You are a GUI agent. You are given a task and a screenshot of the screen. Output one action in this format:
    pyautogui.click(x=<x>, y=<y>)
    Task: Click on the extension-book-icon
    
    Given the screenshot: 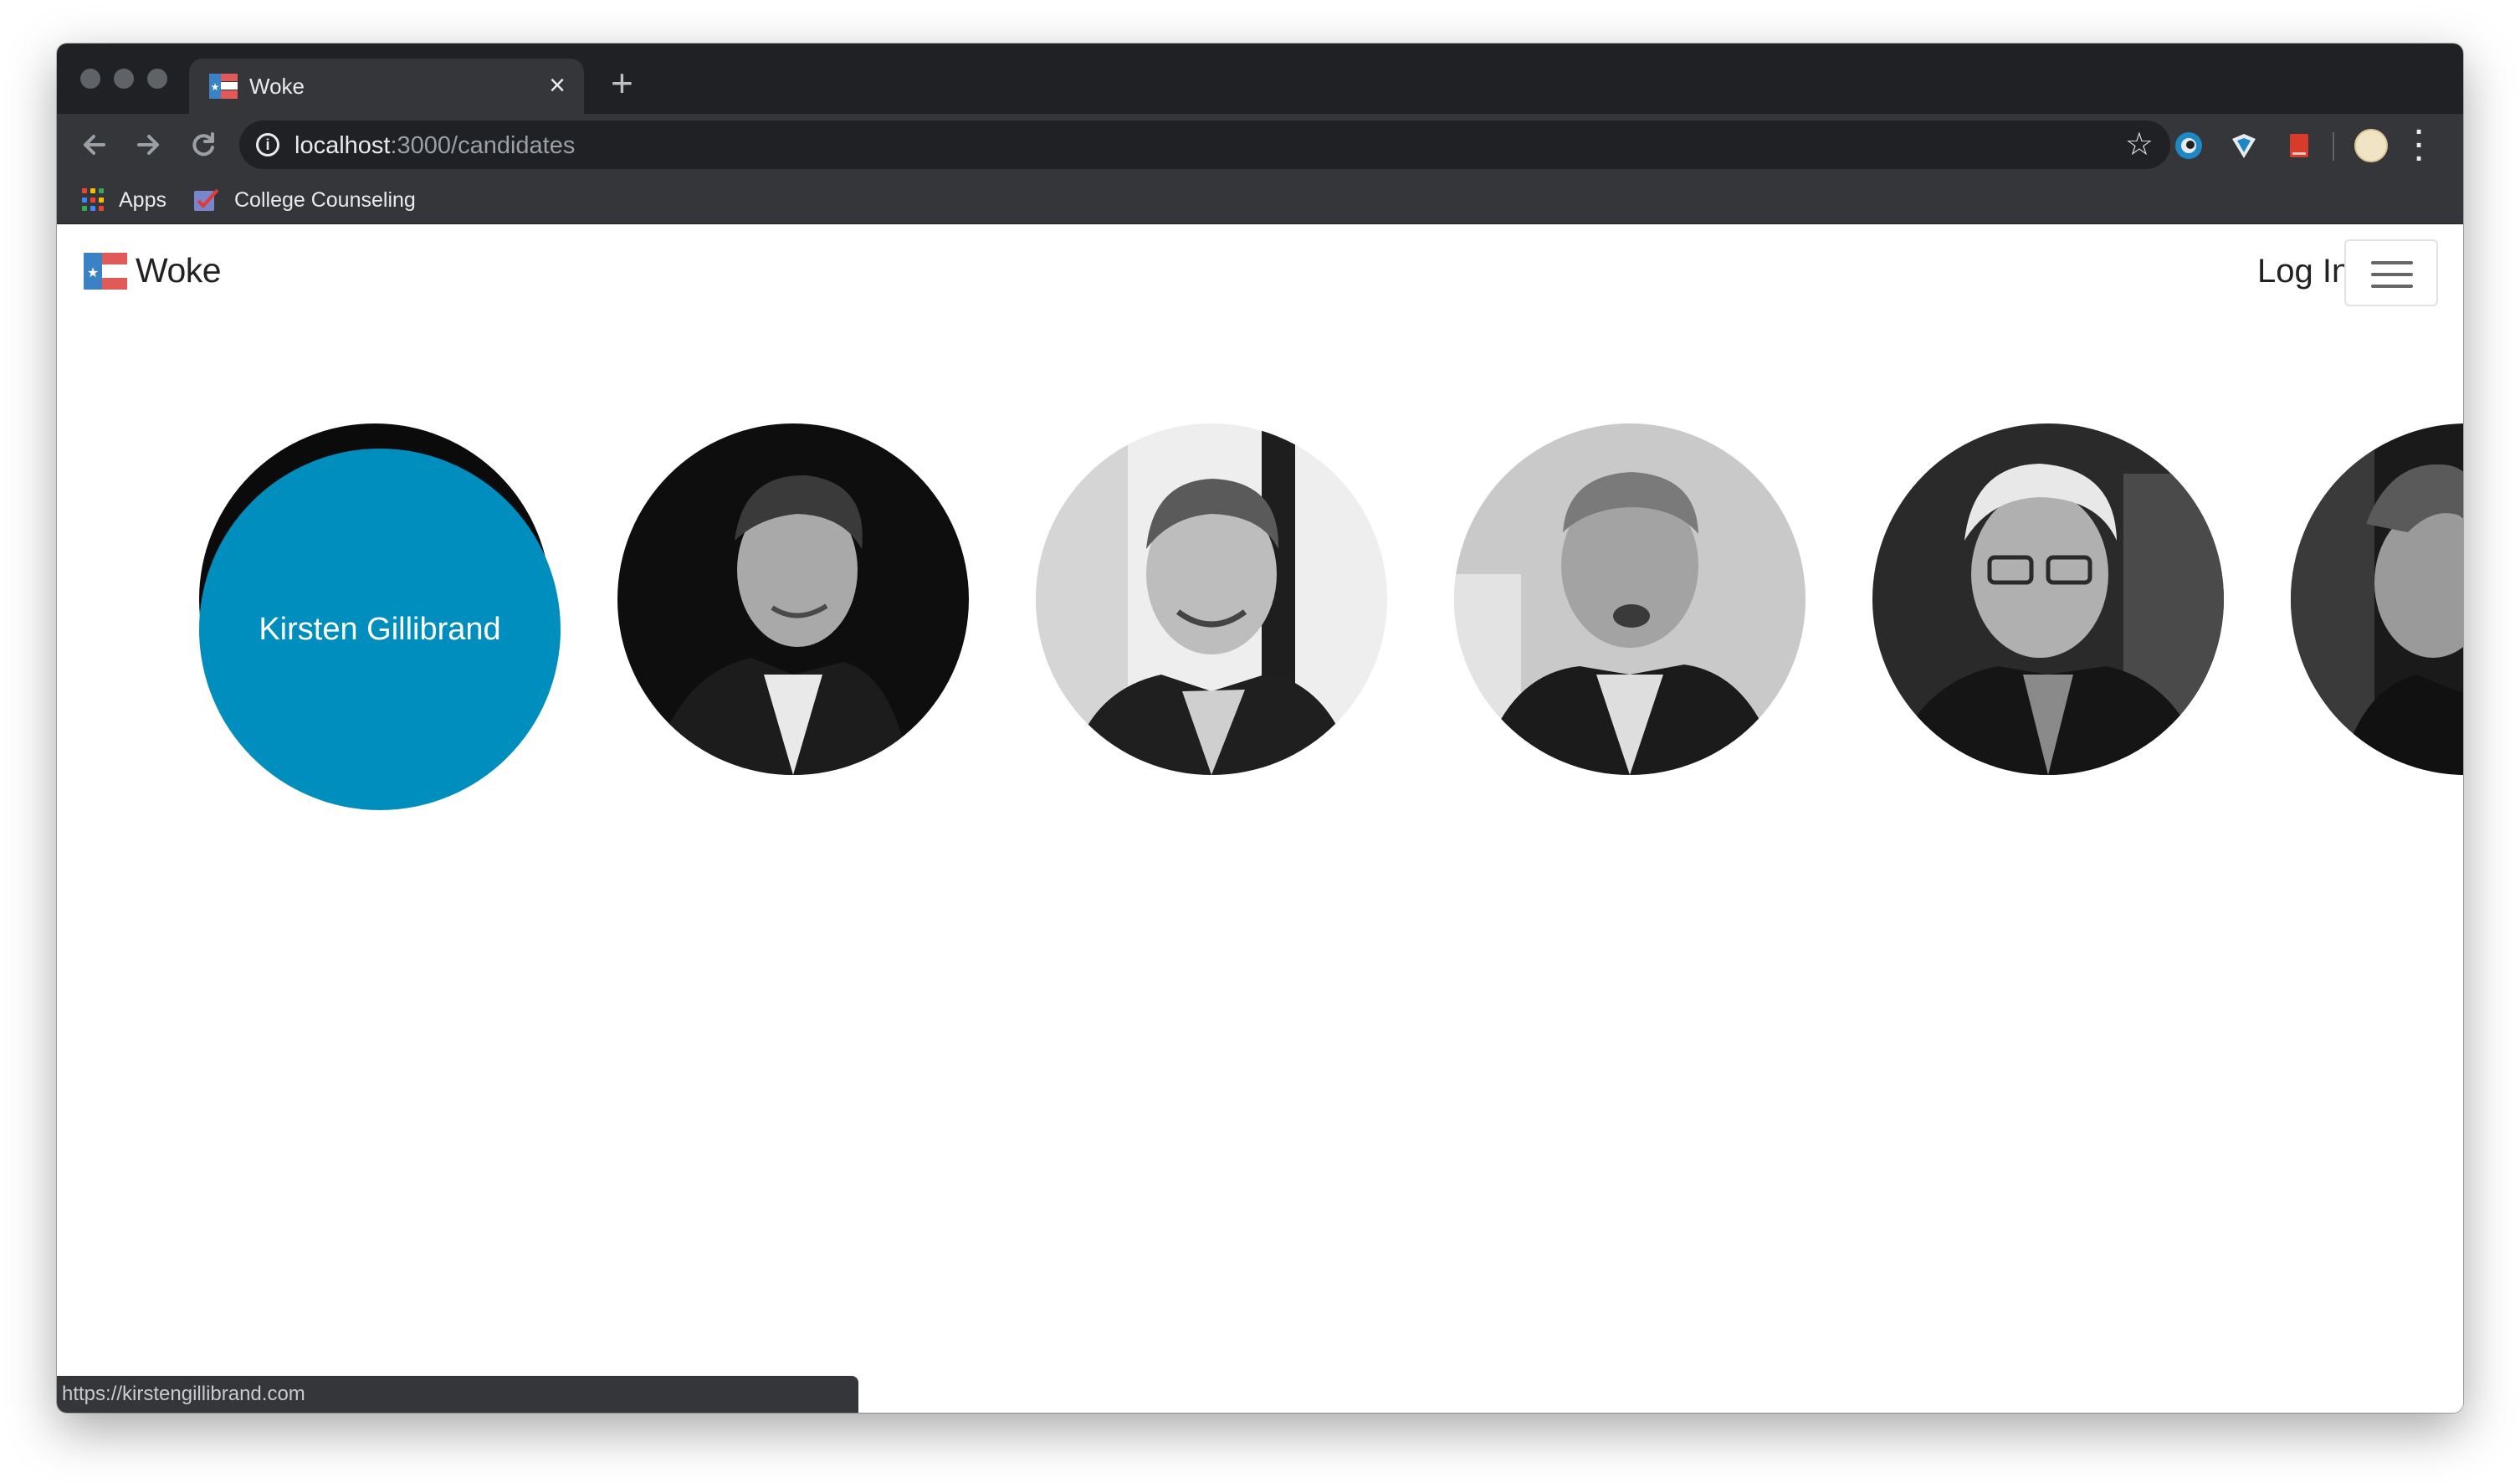 What is the action you would take?
    pyautogui.click(x=2299, y=146)
    